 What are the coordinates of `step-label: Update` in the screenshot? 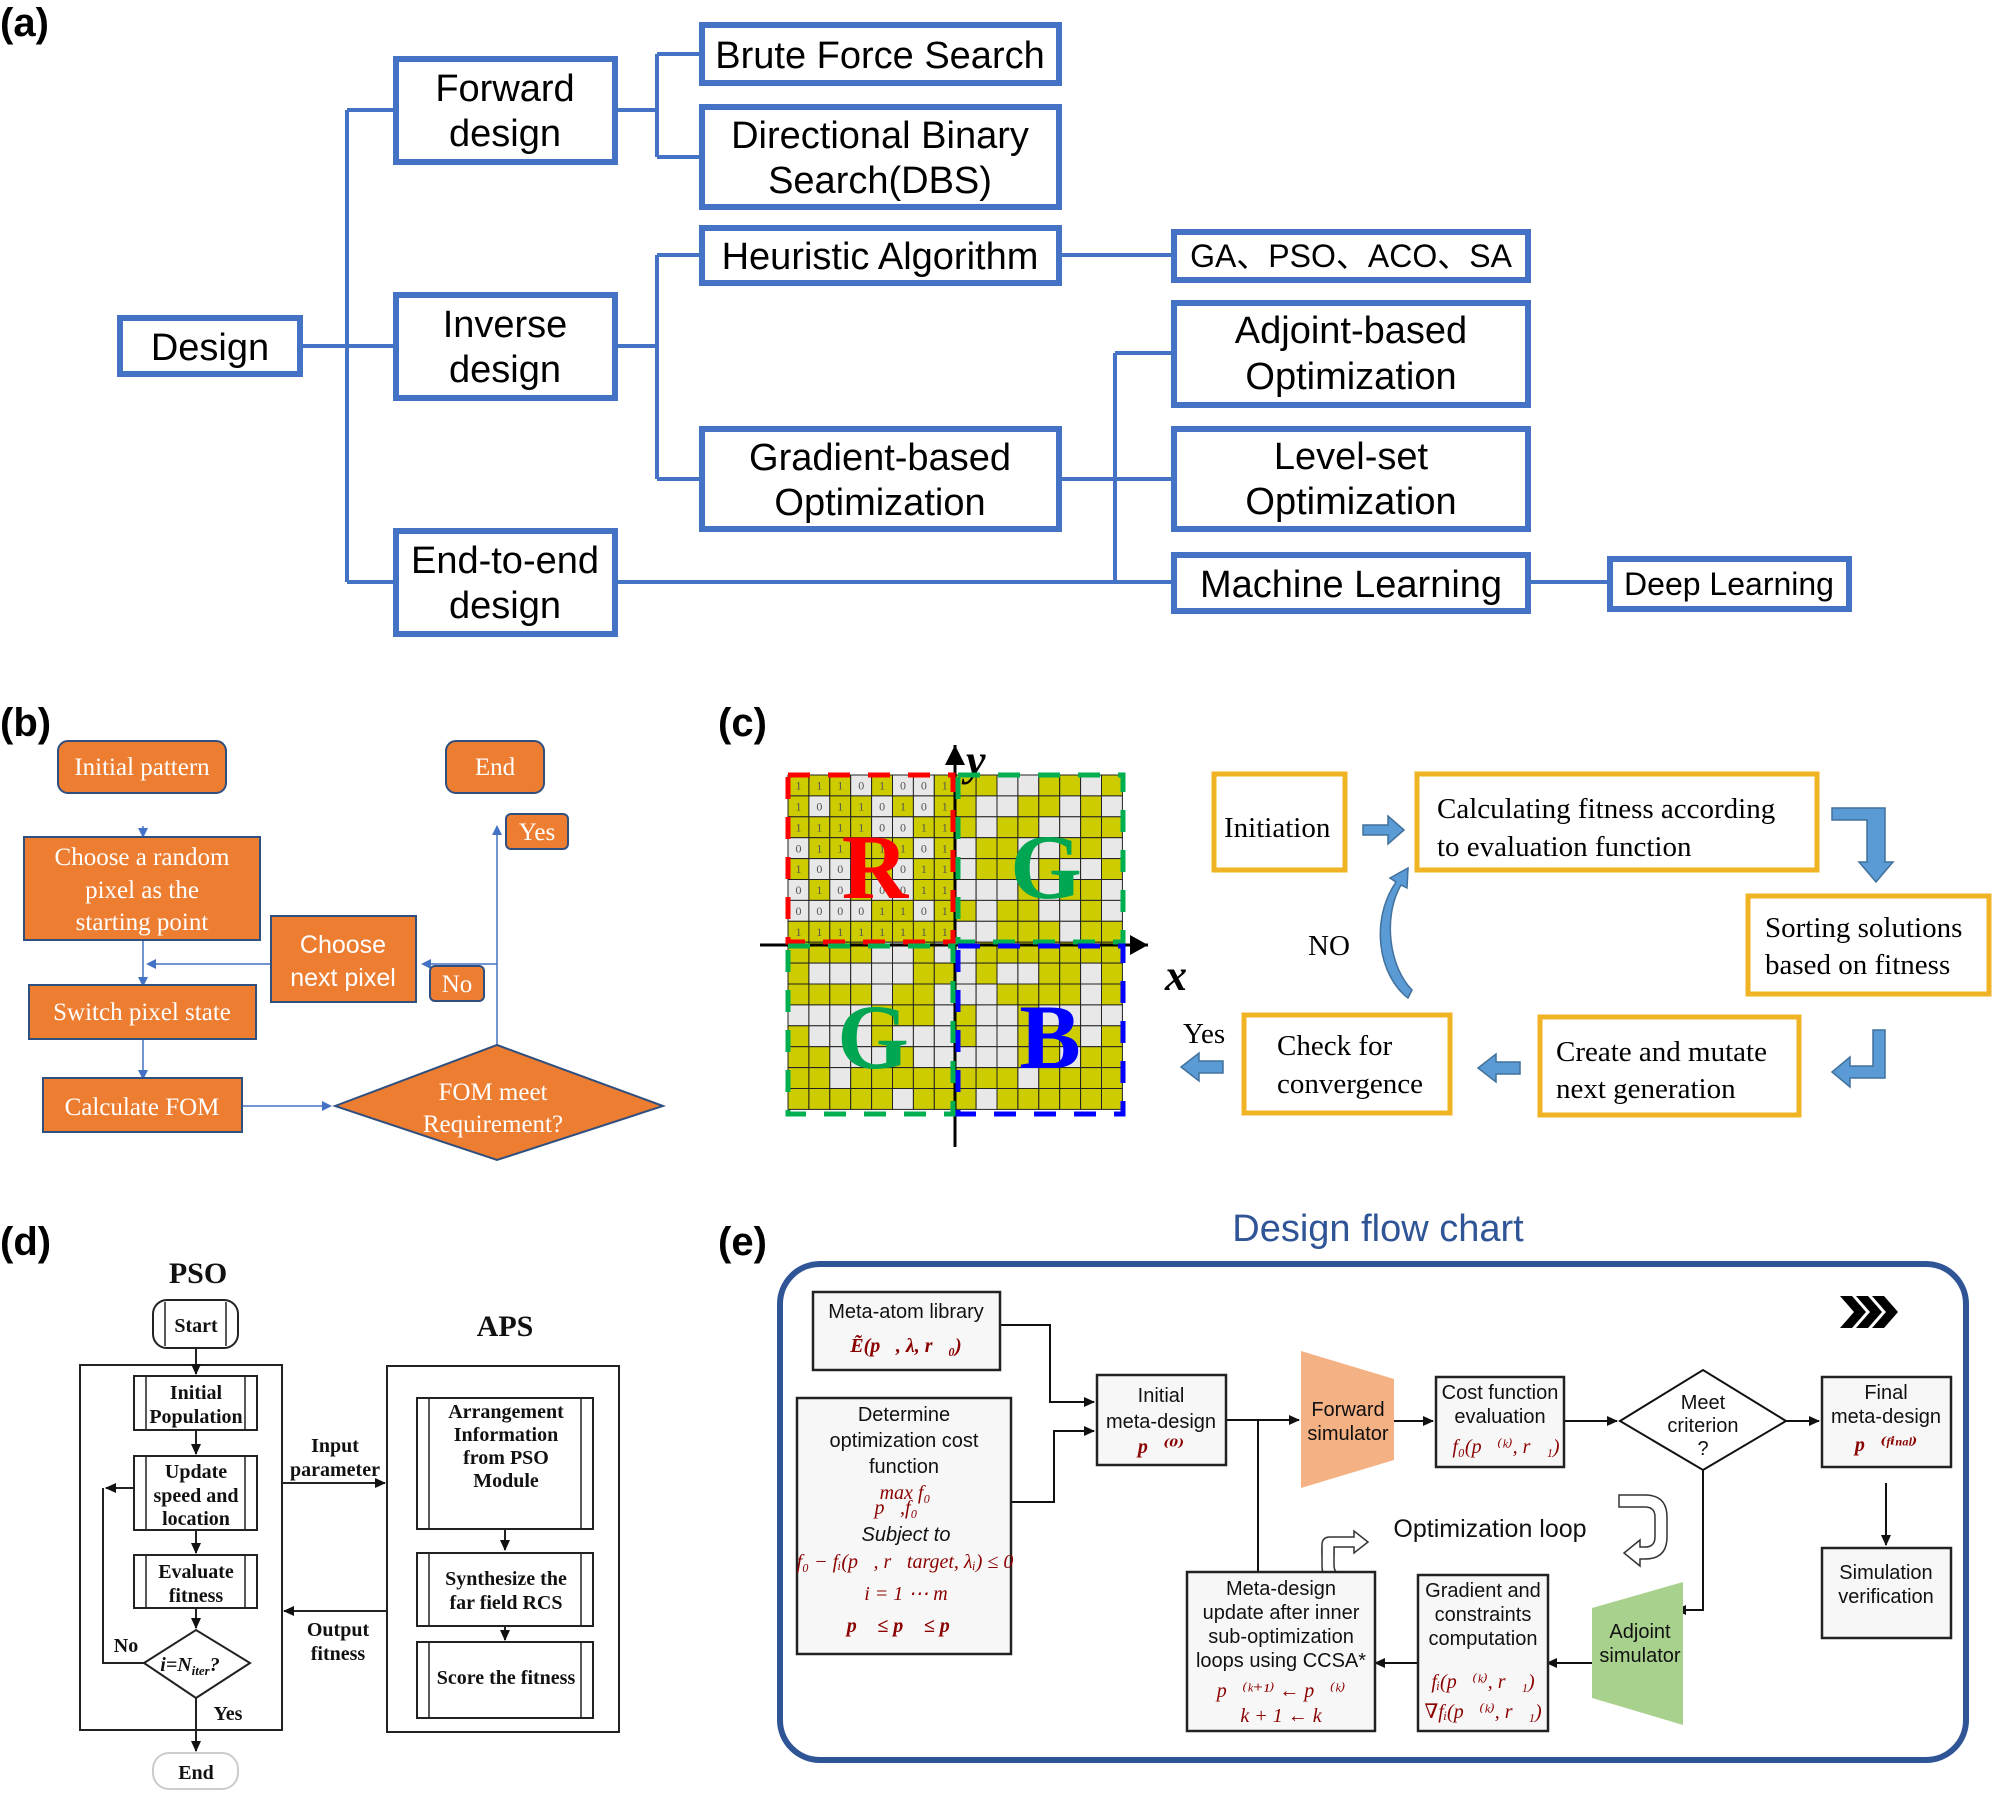 It's located at (196, 1472).